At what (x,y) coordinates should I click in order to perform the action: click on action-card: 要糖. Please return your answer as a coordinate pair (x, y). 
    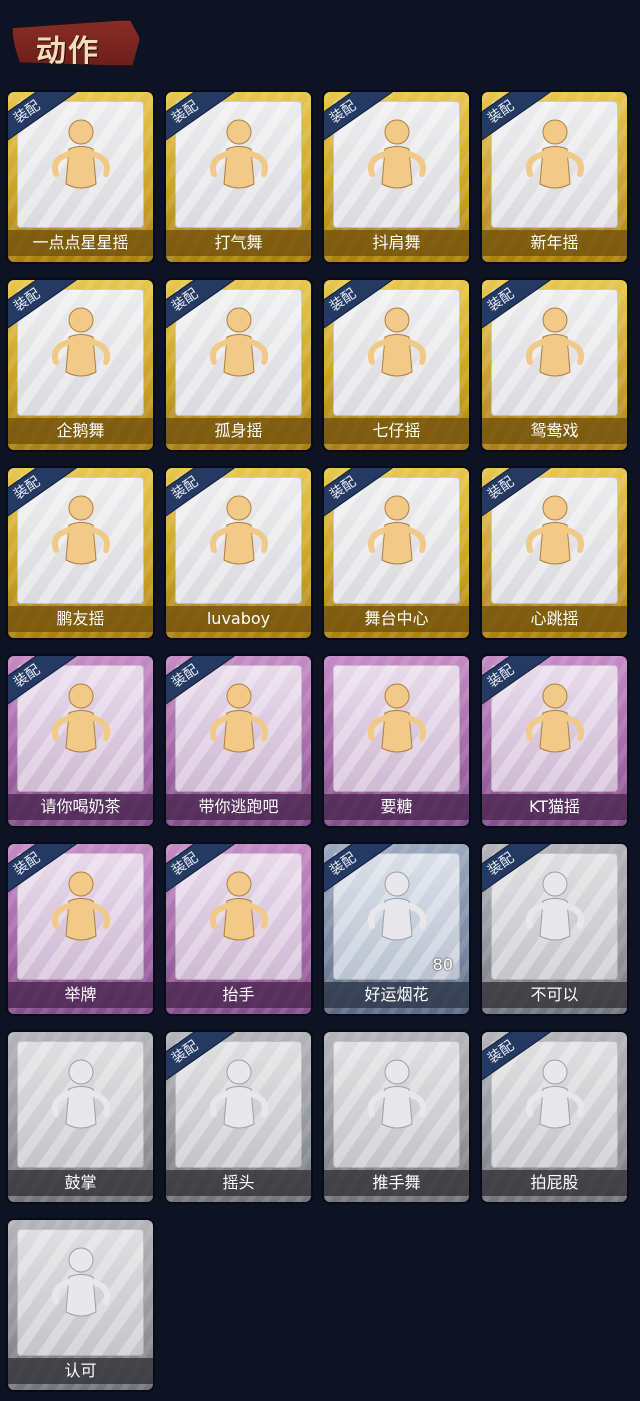
    Looking at the image, I should click on (396, 741).